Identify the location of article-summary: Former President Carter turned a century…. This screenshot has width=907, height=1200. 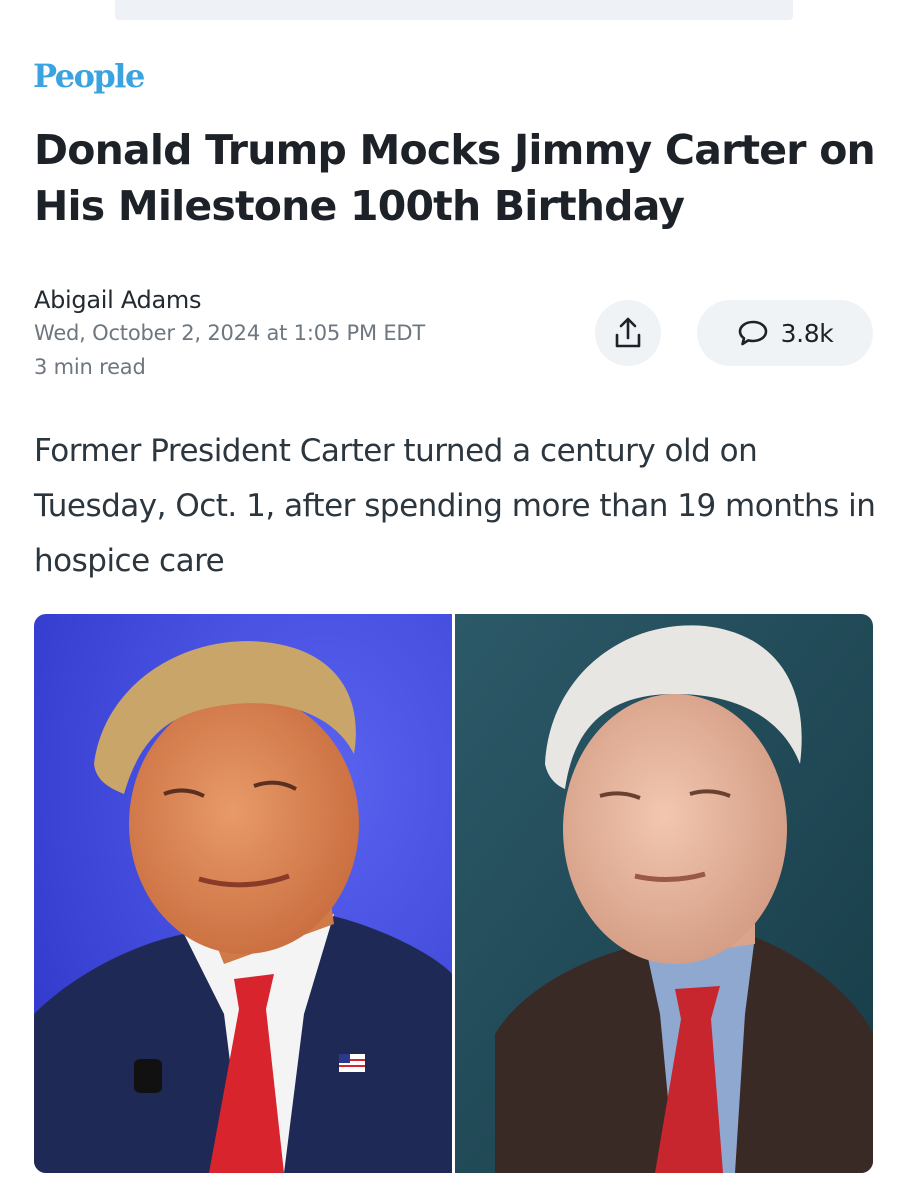
(455, 506).